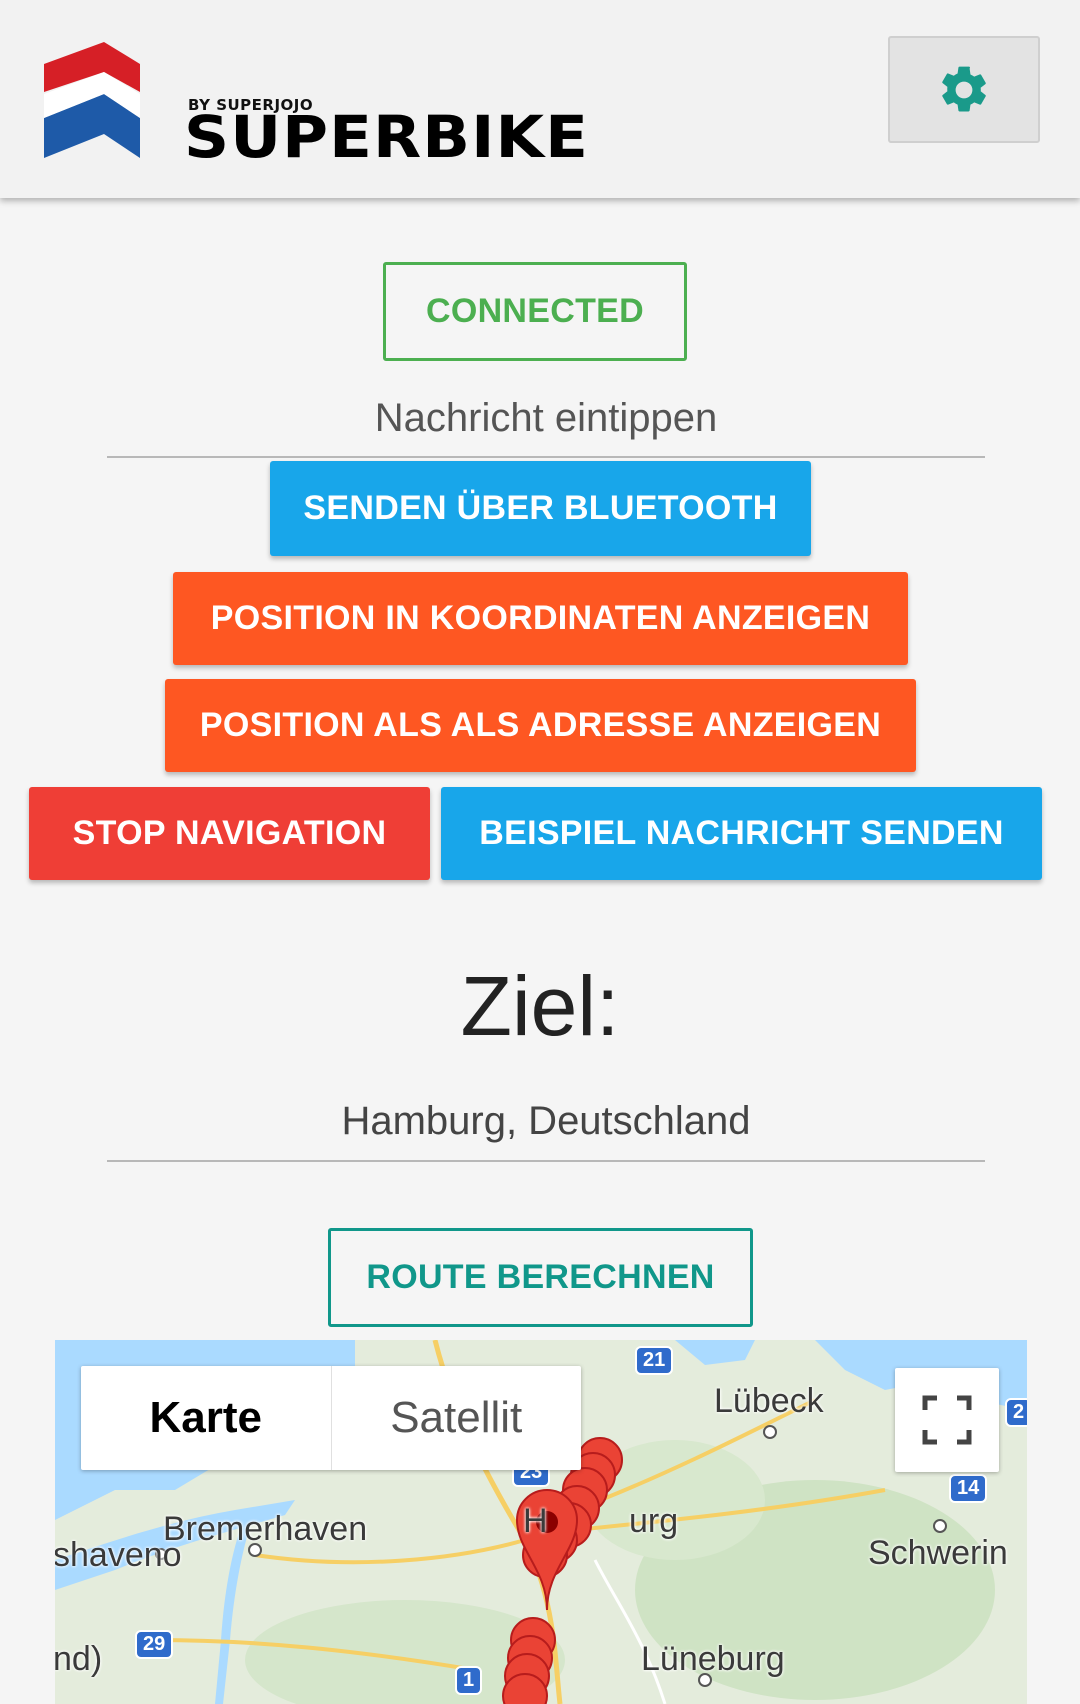  Describe the element at coordinates (387, 137) in the screenshot. I see `logo-wordmark: SUPERBIKE` at that location.